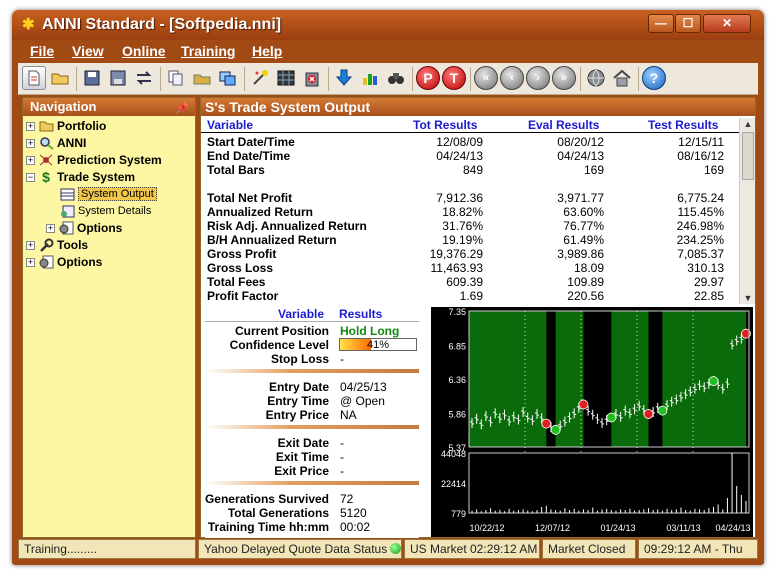 The image size is (784, 585). I want to click on column-header: Test Results, so click(683, 125).